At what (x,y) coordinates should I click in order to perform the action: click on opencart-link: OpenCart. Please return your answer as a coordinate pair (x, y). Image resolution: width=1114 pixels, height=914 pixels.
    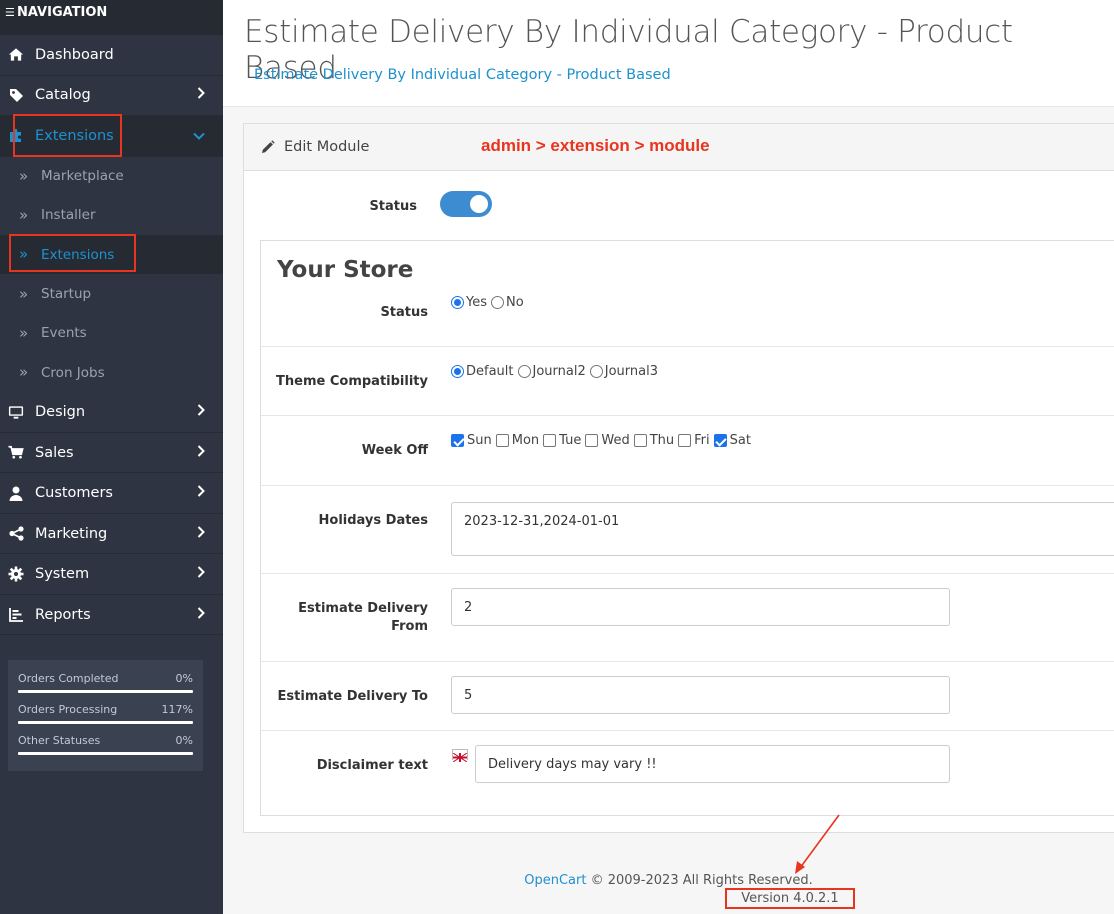
    Looking at the image, I should click on (555, 880).